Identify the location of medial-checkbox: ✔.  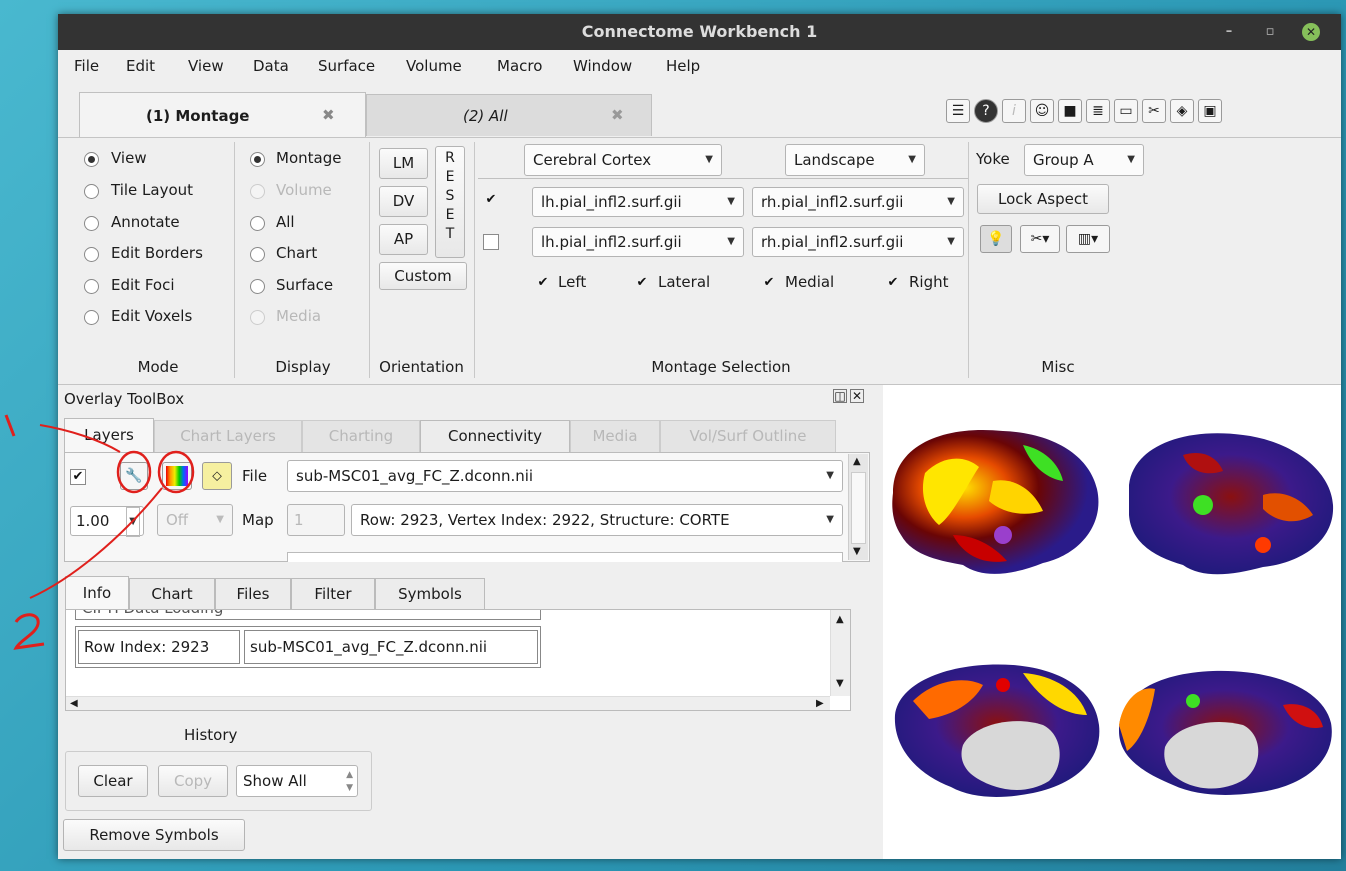
(769, 284).